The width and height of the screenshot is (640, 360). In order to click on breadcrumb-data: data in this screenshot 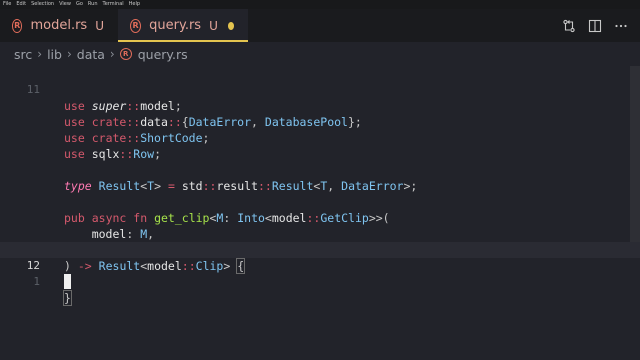, I will do `click(91, 54)`.